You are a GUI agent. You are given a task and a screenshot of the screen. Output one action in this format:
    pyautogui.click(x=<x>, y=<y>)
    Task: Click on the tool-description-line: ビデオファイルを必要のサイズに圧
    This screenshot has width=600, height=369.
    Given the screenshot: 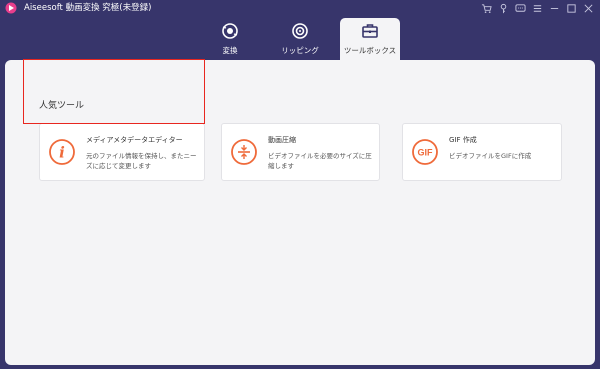 What is the action you would take?
    pyautogui.click(x=320, y=156)
    